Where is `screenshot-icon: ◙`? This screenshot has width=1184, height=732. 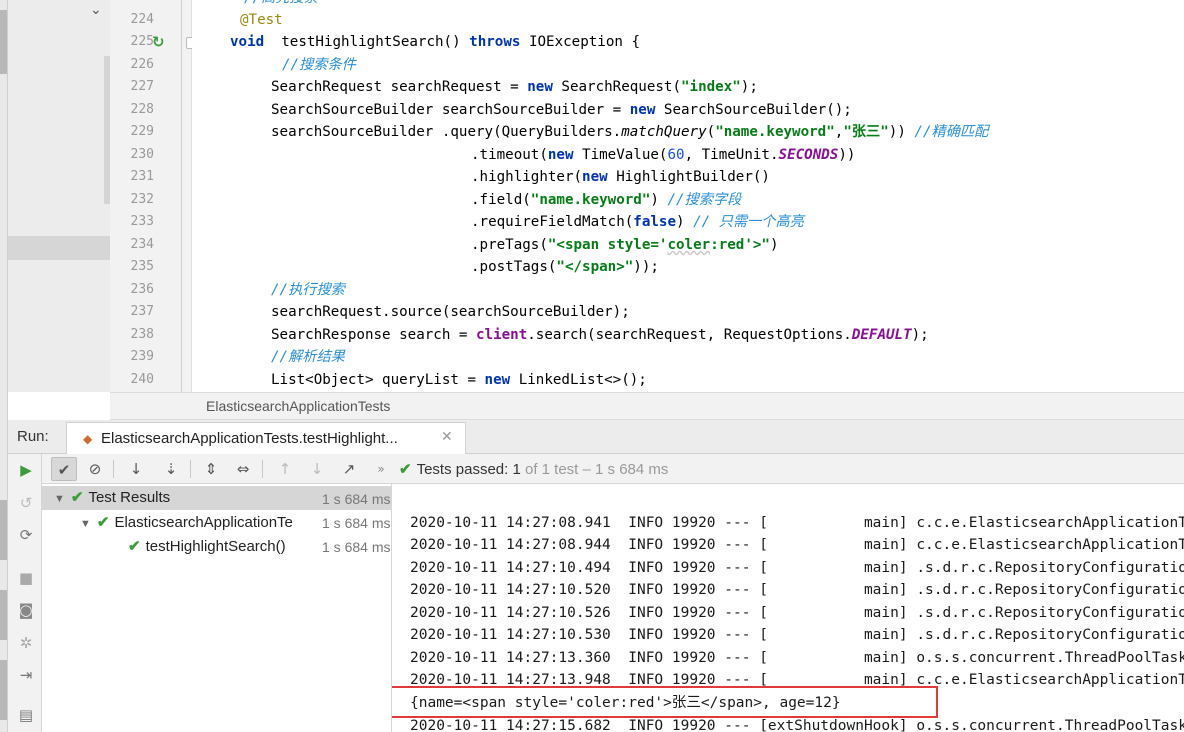
screenshot-icon: ◙ is located at coordinates (26, 610).